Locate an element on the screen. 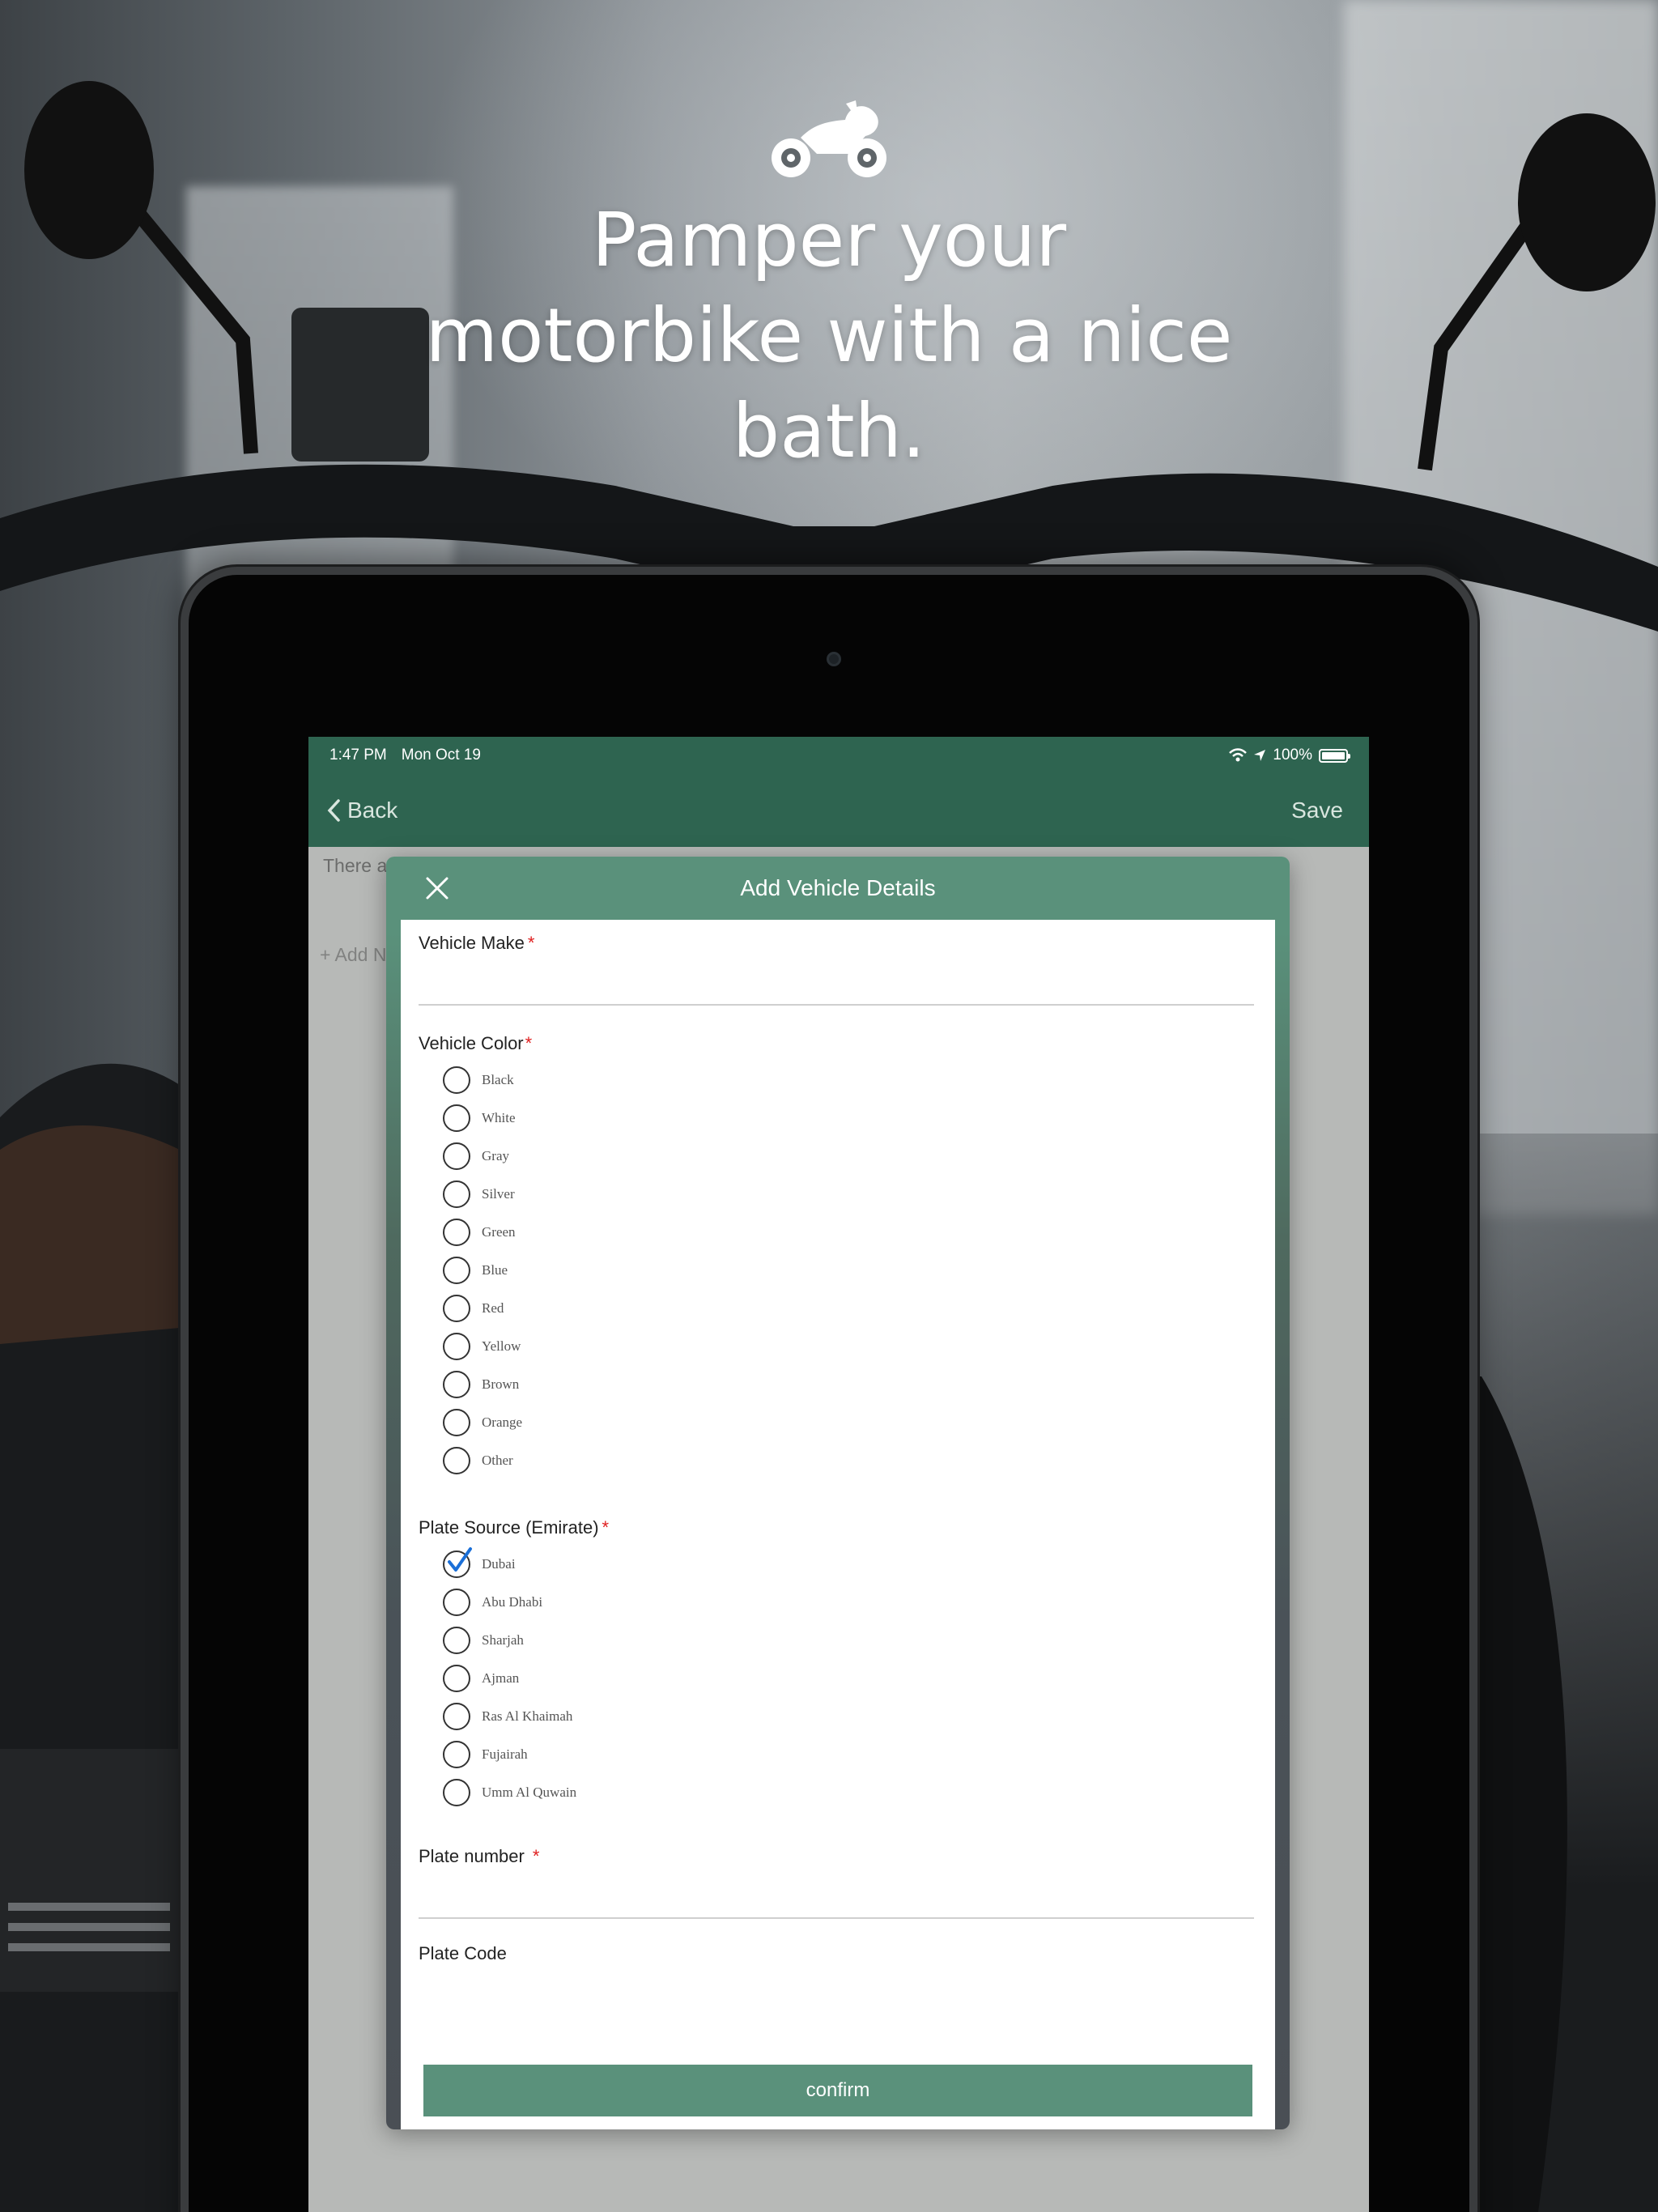 This screenshot has width=1658, height=2212. plate-source-option: Umm Al Quwain is located at coordinates (509, 1792).